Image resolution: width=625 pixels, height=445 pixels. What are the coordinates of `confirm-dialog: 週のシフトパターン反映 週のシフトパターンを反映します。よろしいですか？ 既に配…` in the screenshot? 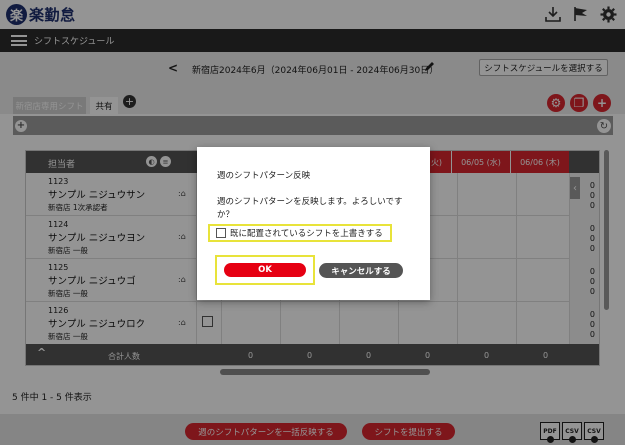 It's located at (313, 223).